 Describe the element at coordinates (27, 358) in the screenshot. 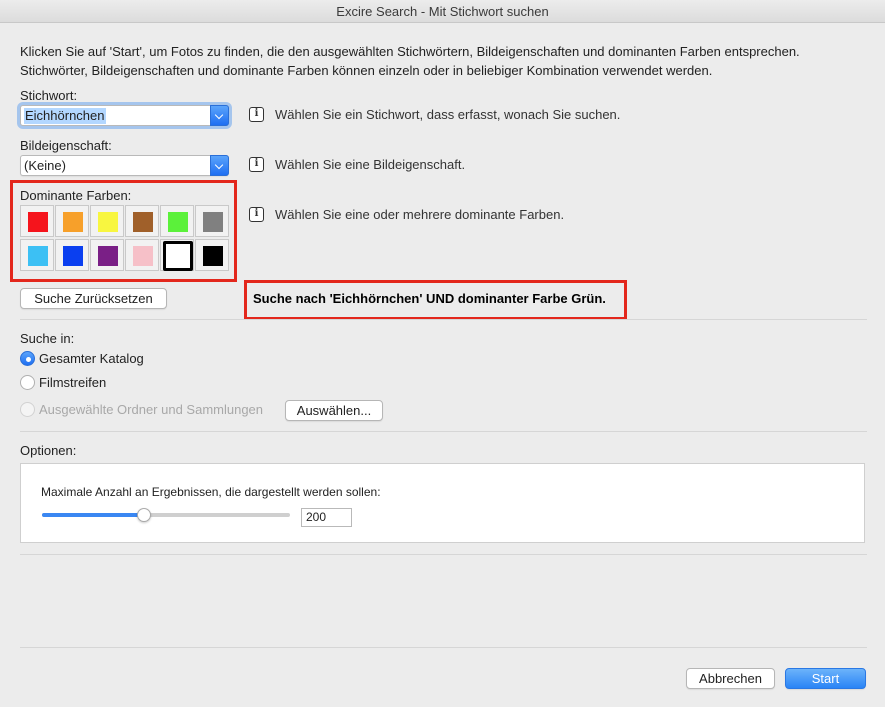

I see `radio-catalog` at that location.